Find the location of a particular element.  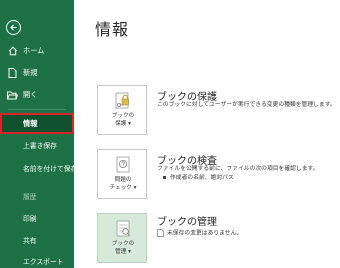

sidebar-item-info: 情報 is located at coordinates (37, 123).